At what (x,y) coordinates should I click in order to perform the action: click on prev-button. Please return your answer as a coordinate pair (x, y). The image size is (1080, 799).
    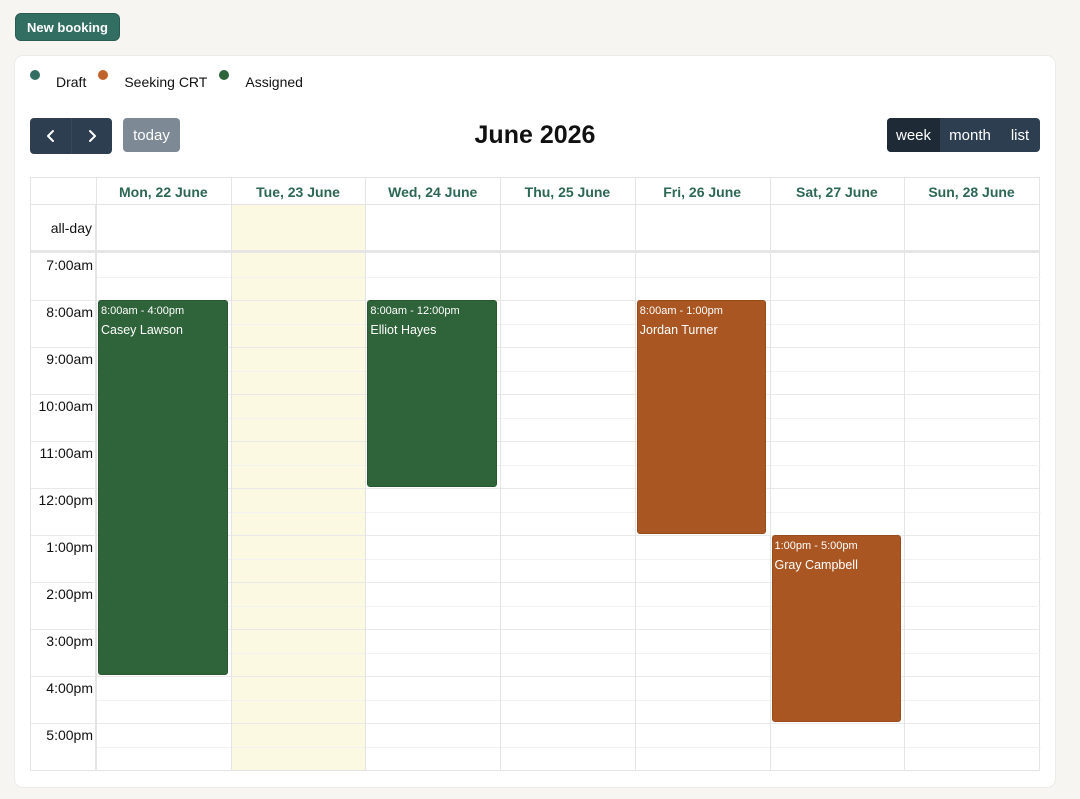
    Looking at the image, I should click on (50, 136).